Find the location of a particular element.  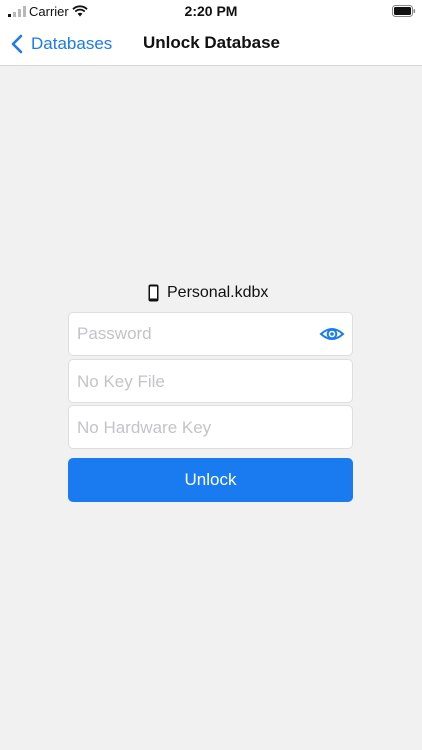

page-title: Unlock Database is located at coordinates (211, 42).